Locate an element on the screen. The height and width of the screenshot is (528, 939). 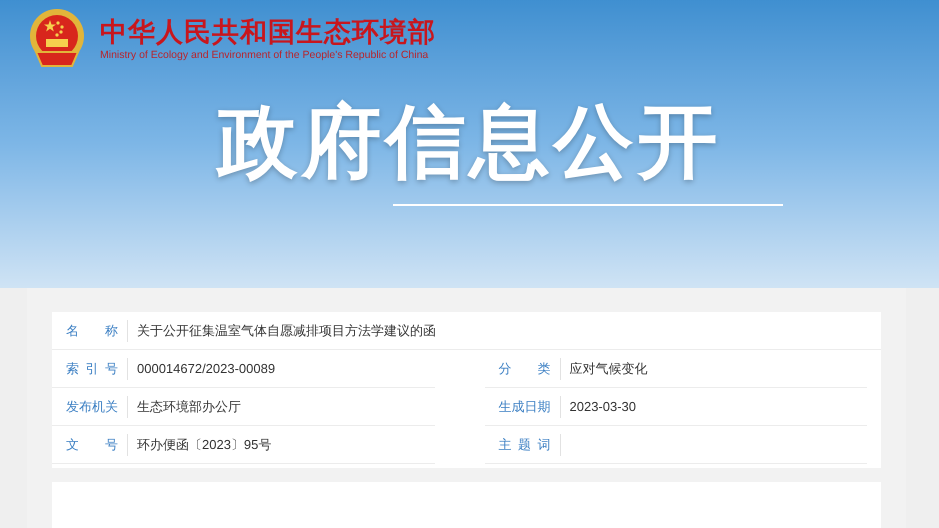
national-emblem-icon is located at coordinates (57, 39).